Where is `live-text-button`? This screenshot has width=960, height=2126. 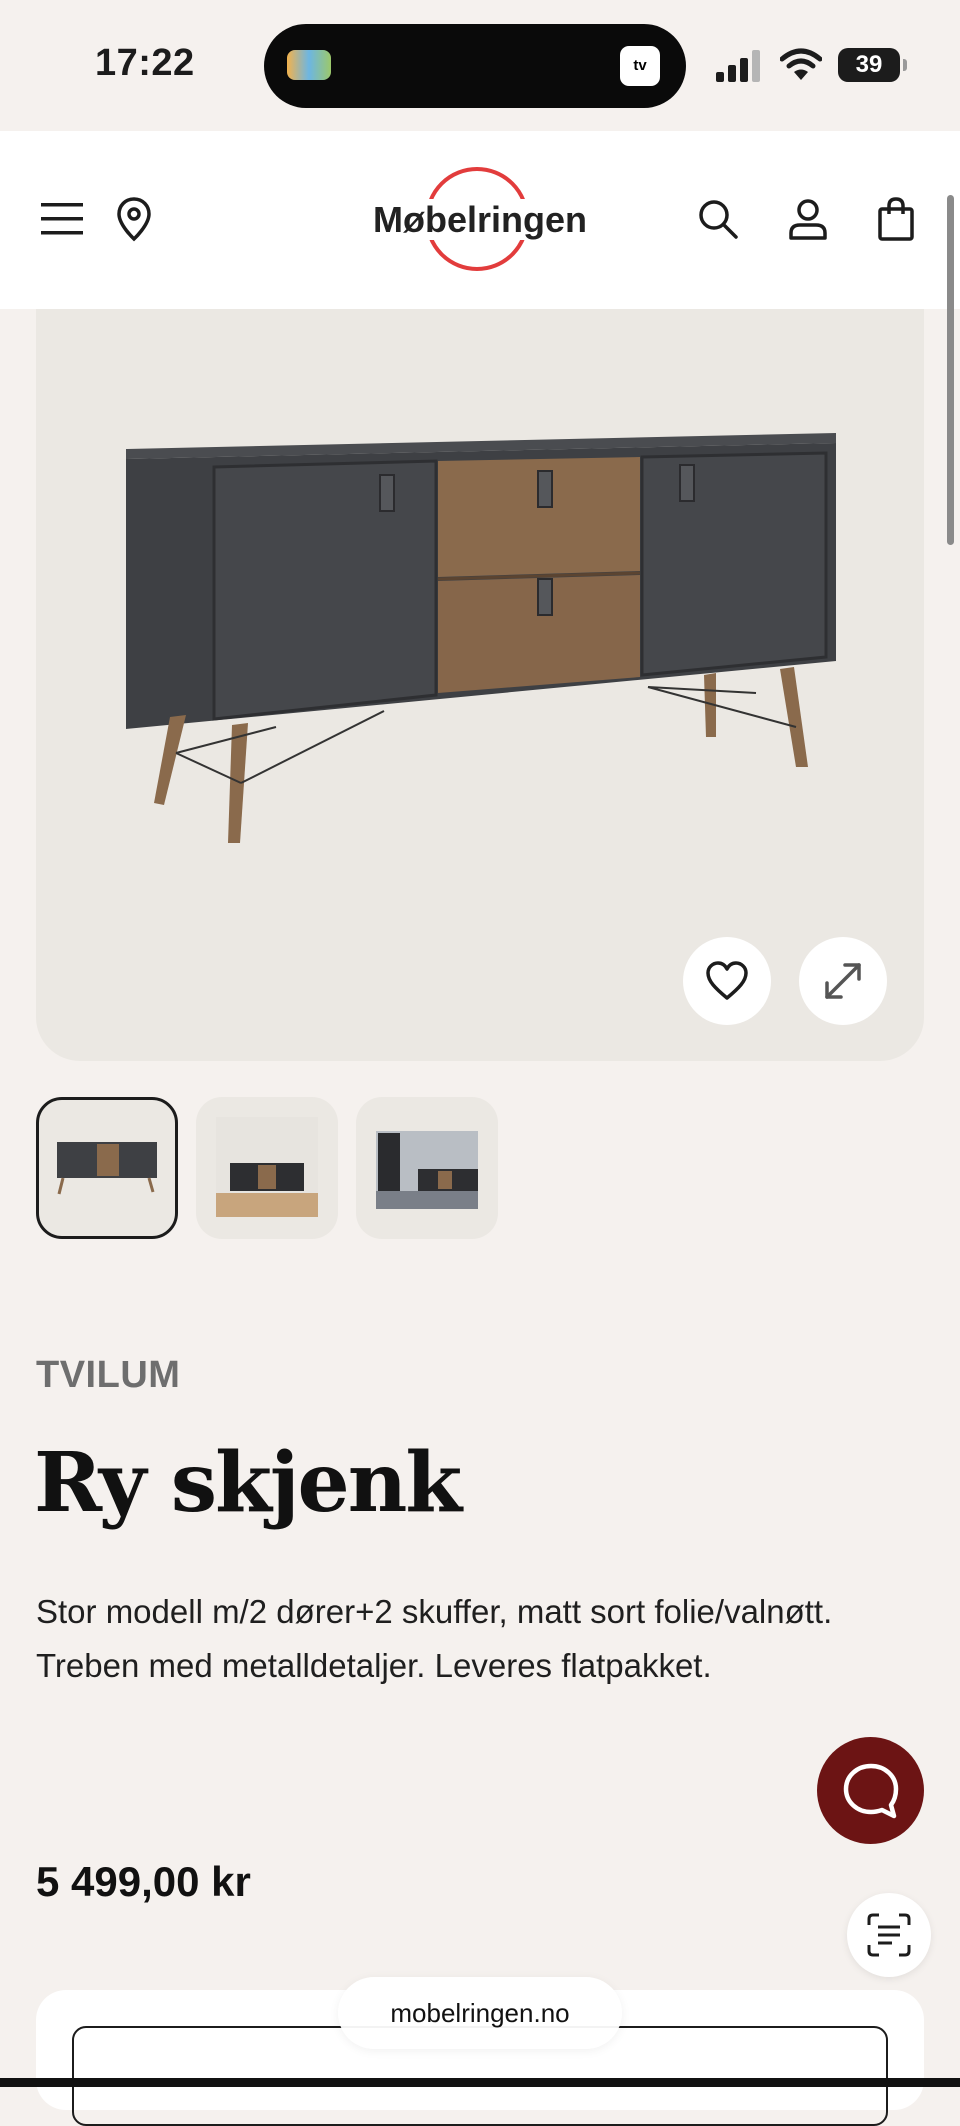
live-text-button is located at coordinates (889, 1935).